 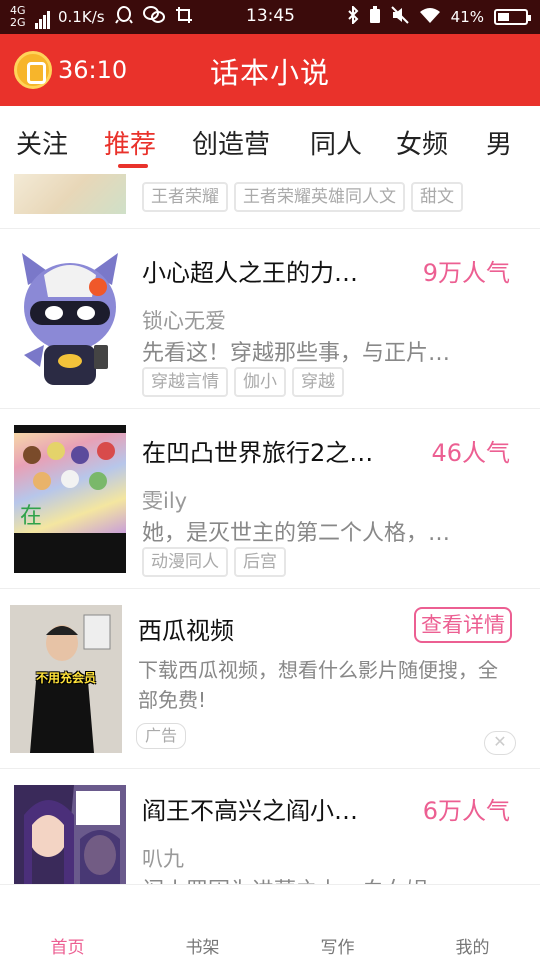 I want to click on battery-saver-icon, so click(x=375, y=17).